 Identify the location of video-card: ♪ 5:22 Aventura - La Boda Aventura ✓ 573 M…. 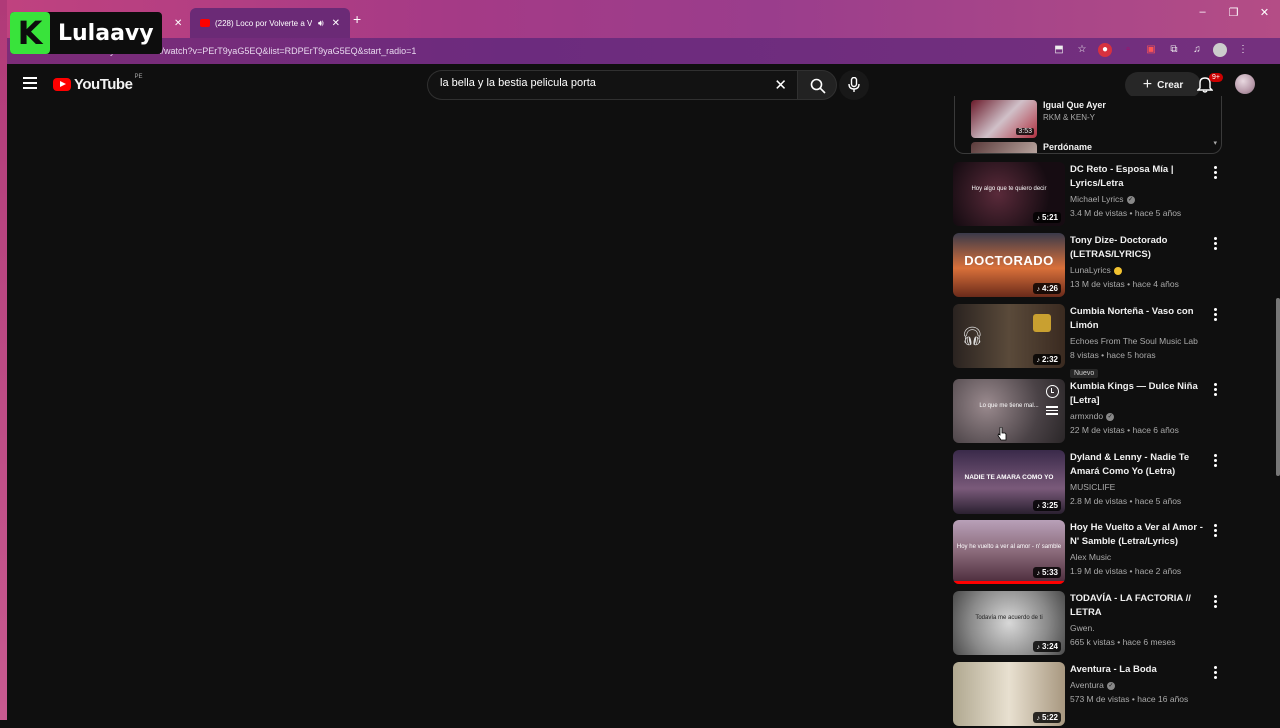
(1090, 695).